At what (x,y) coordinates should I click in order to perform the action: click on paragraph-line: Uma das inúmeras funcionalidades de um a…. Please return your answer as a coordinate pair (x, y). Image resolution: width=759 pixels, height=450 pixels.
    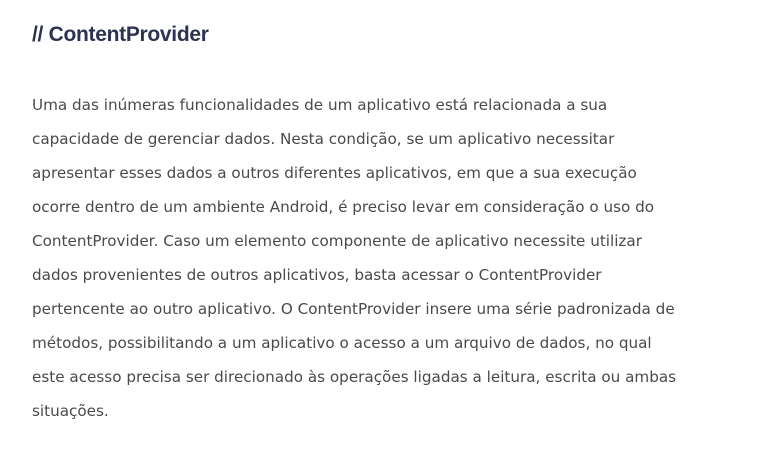
    Looking at the image, I should click on (320, 105).